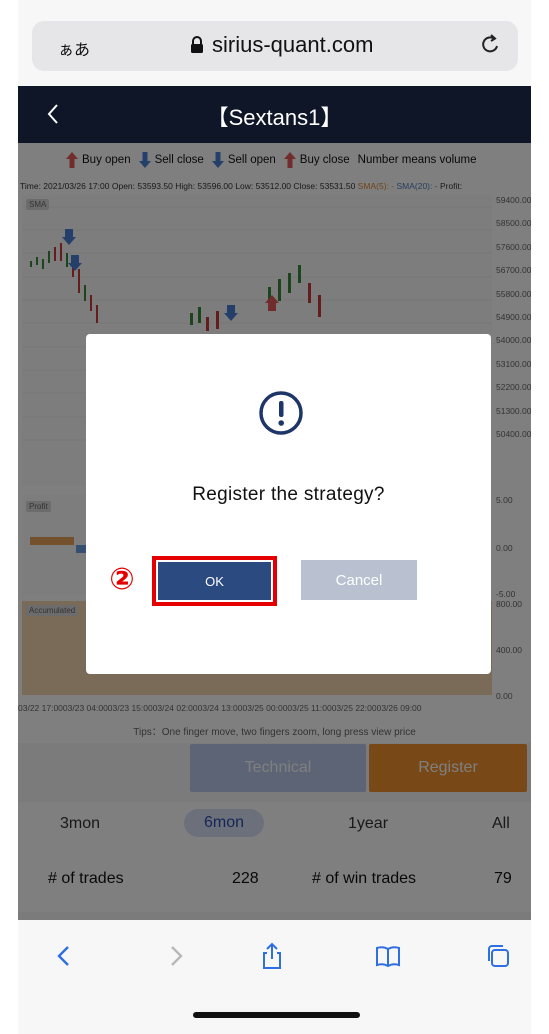  I want to click on app-header: 【Sextans1】, so click(274, 114).